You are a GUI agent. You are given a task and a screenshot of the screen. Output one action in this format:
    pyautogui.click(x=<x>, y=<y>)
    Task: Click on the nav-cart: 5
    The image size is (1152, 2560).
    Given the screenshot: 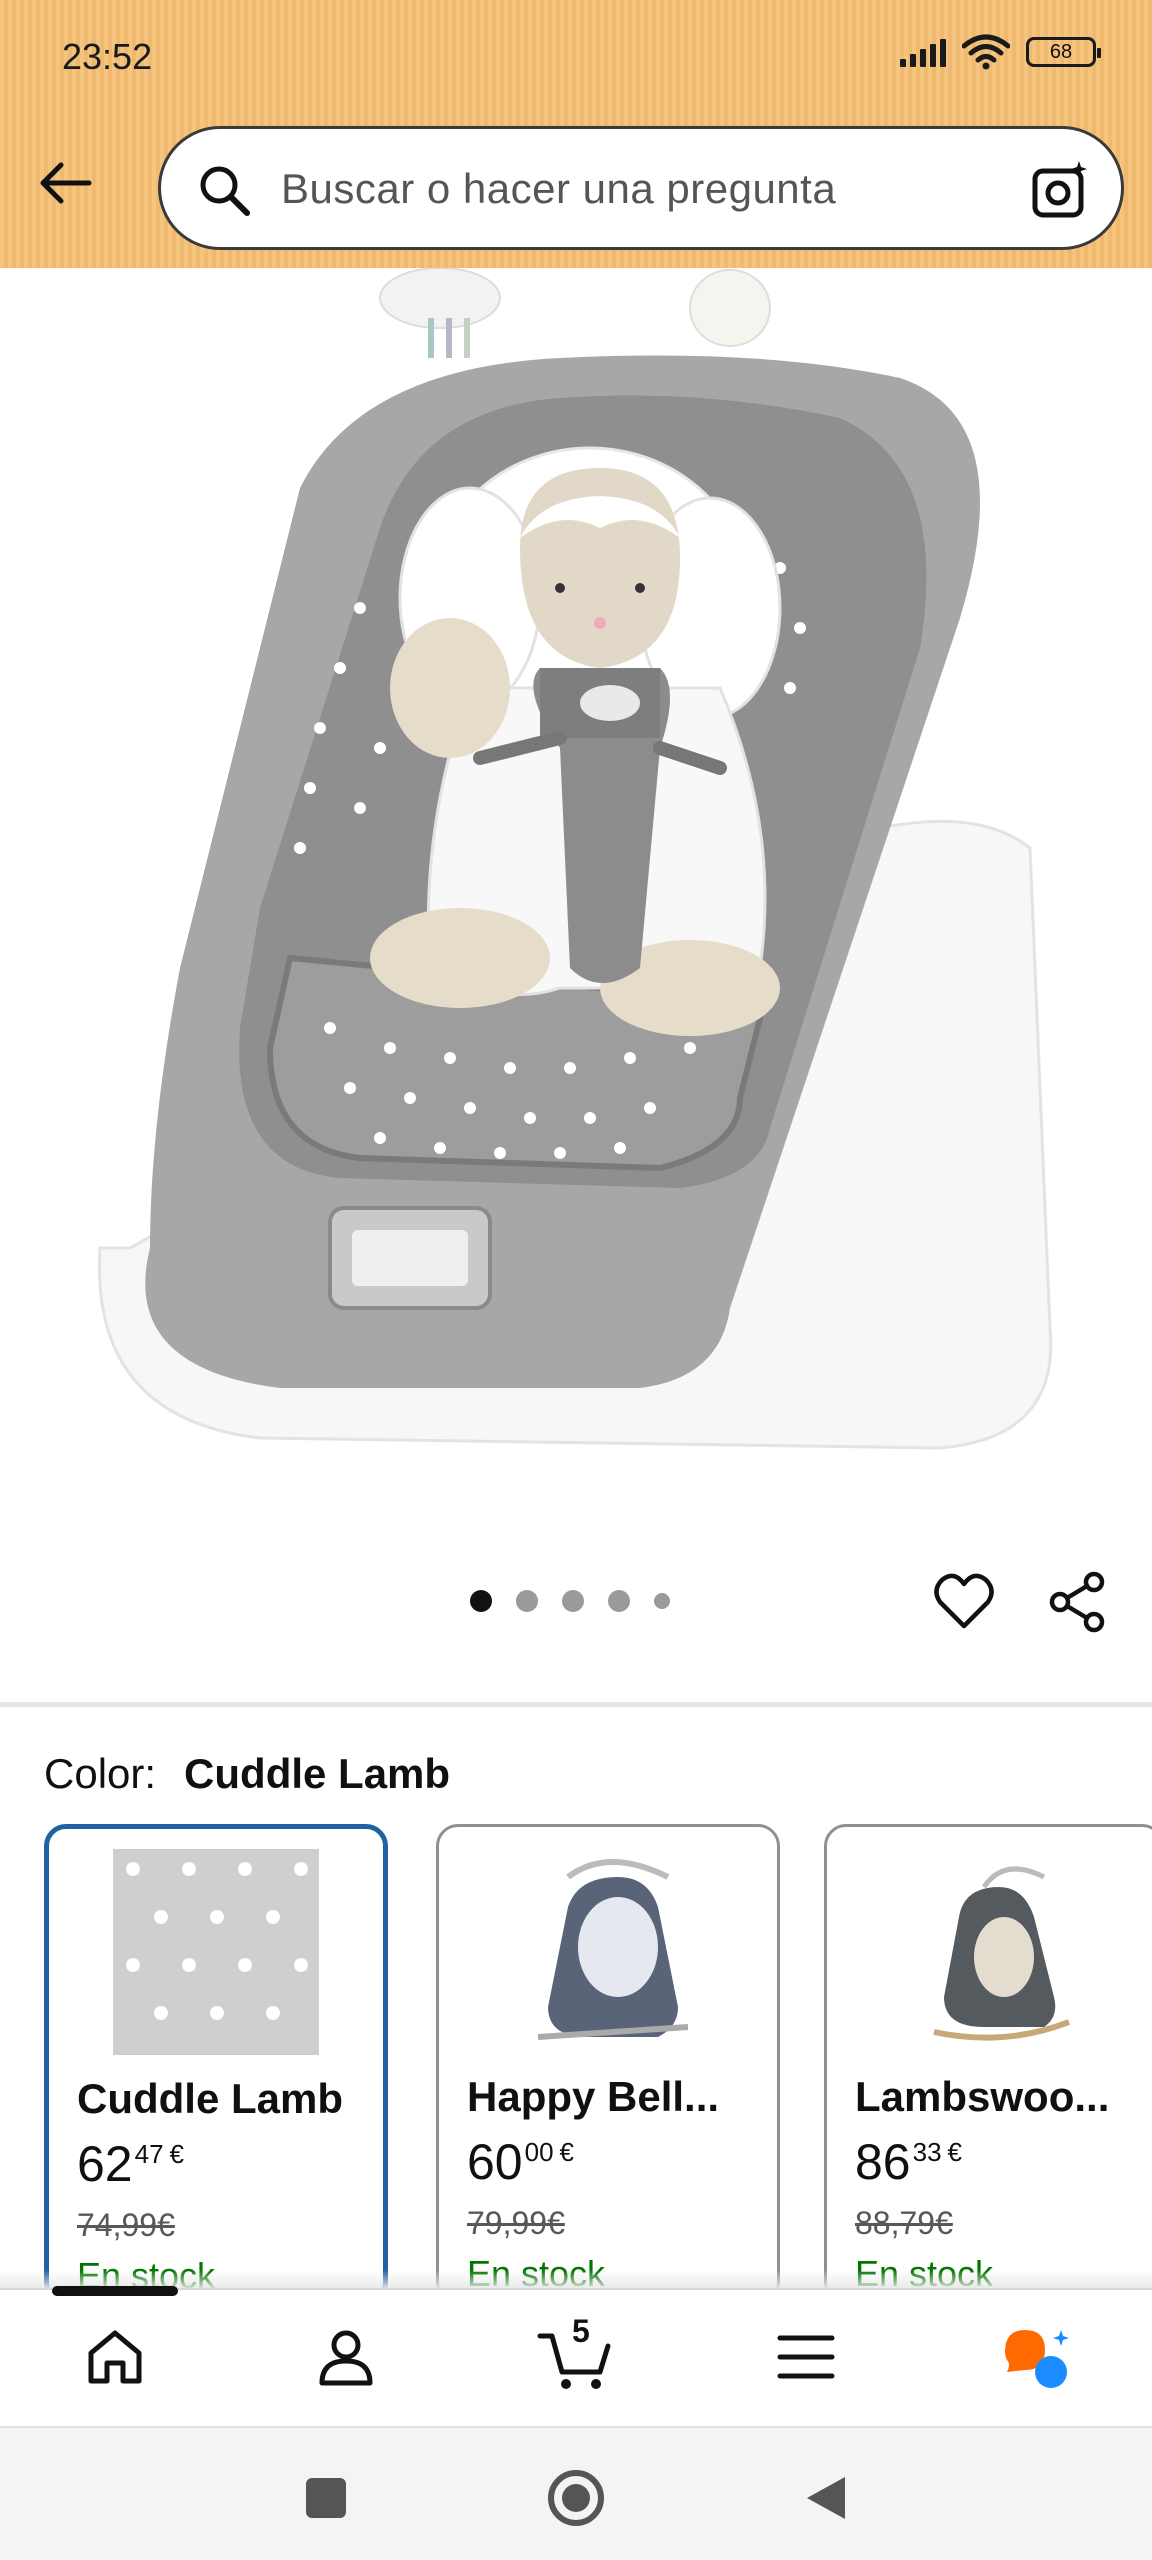 What is the action you would take?
    pyautogui.click(x=576, y=2357)
    